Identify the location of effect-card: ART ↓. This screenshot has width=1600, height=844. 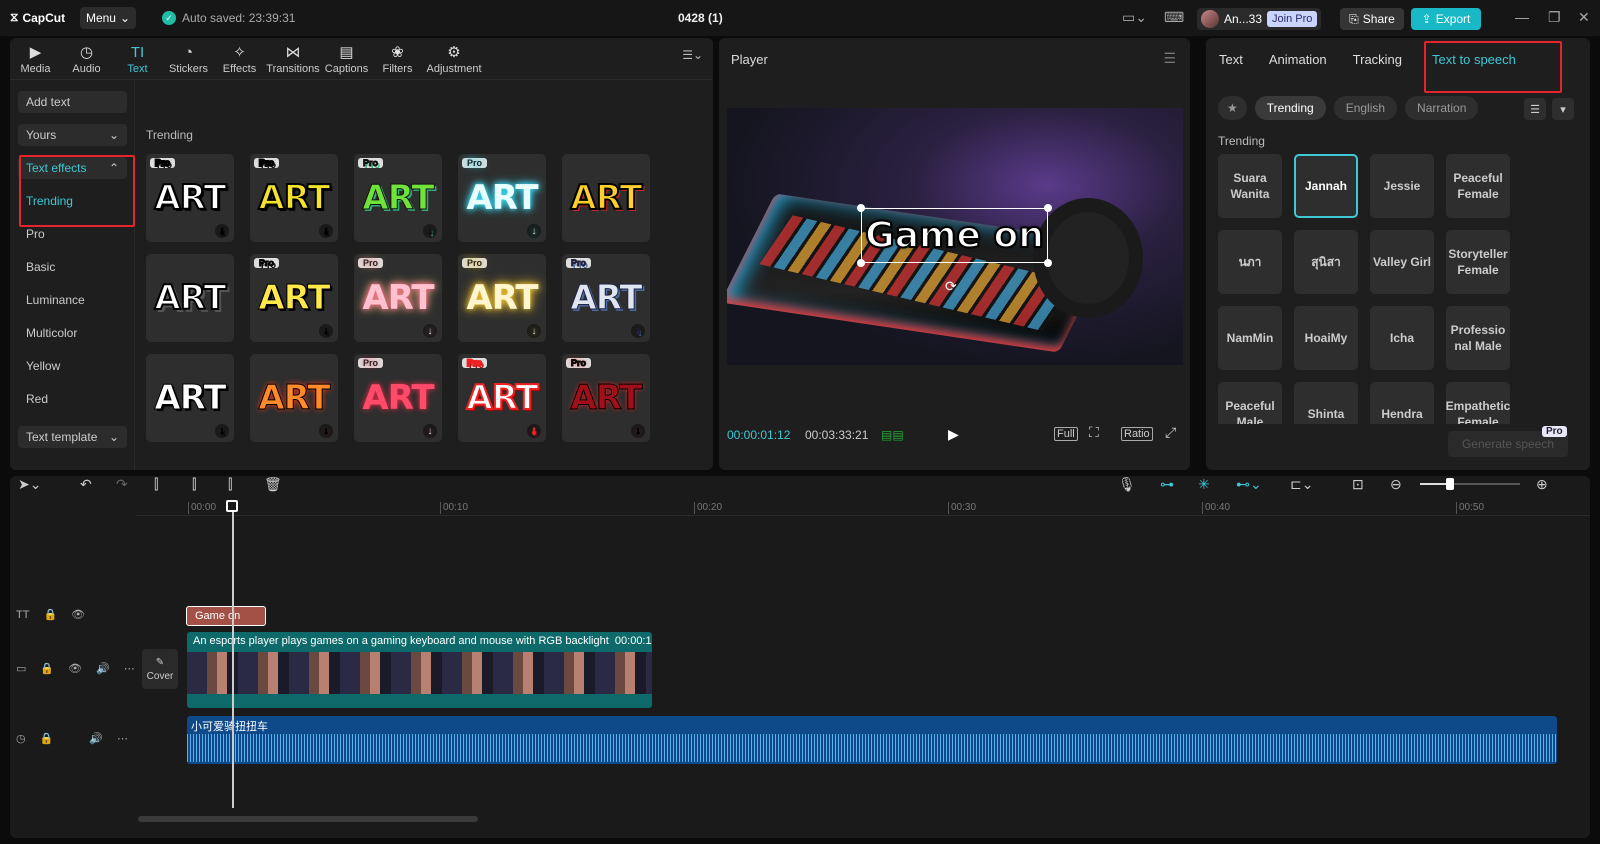
(190, 398).